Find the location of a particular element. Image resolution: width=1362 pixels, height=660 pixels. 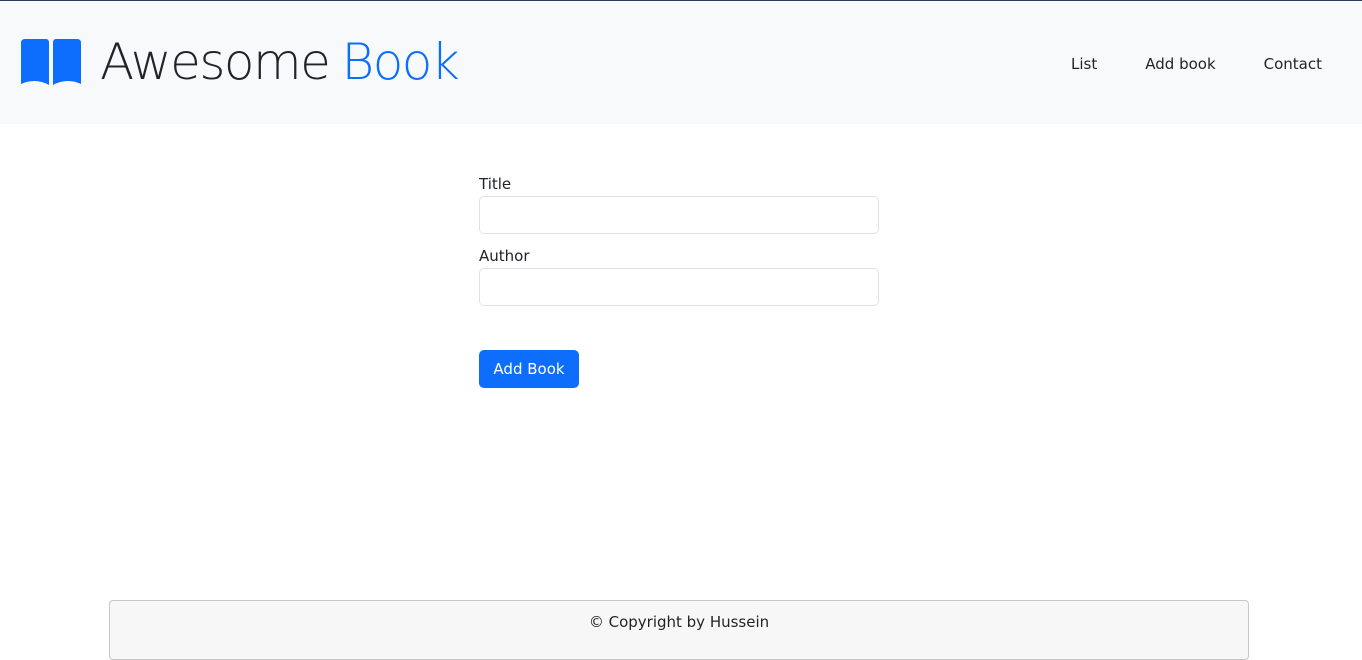

add-book-button: Add Book is located at coordinates (529, 369).